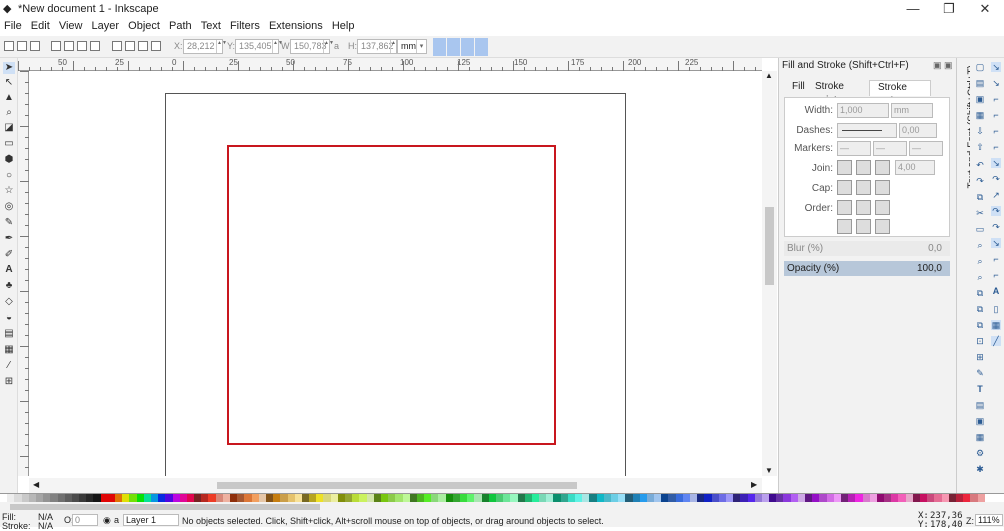 Image resolution: width=1004 pixels, height=531 pixels. What do you see at coordinates (980, 115) in the screenshot?
I see `print-icon: ▦` at bounding box center [980, 115].